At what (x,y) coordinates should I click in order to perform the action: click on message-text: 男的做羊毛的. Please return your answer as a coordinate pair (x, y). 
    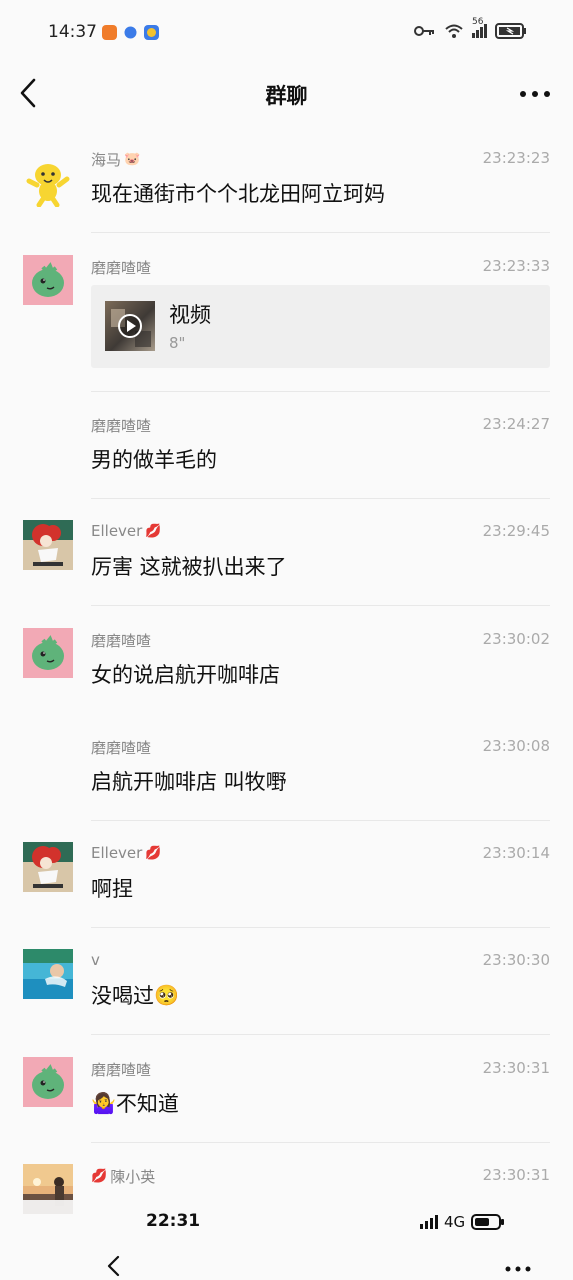
    Looking at the image, I should click on (154, 460).